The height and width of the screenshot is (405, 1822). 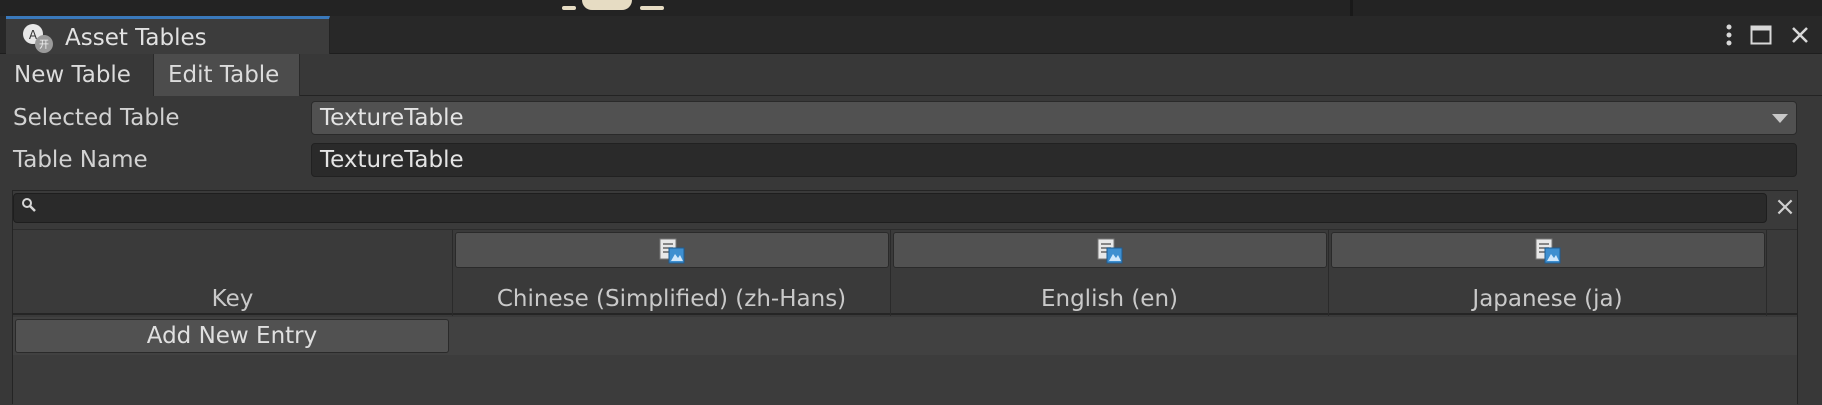 What do you see at coordinates (905, 336) in the screenshot?
I see `add-entry-row: Add New Entry` at bounding box center [905, 336].